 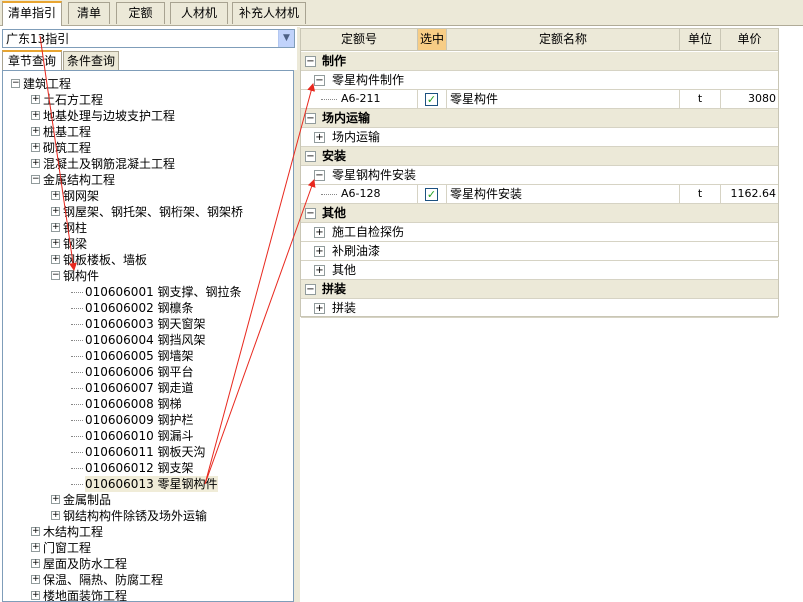 What do you see at coordinates (539, 251) in the screenshot?
I see `grid-subgroup-row: + 补刷油漆` at bounding box center [539, 251].